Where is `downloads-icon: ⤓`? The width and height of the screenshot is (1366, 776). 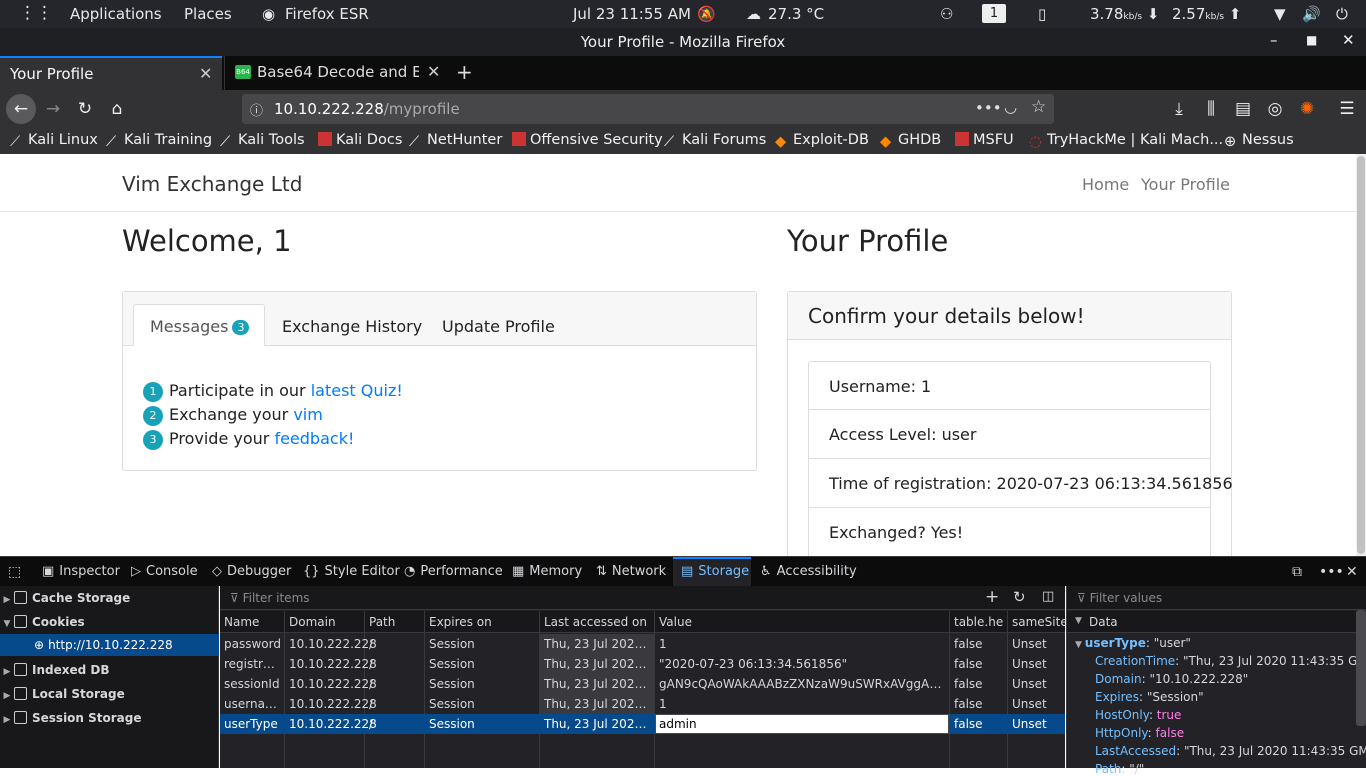
downloads-icon: ⤓ is located at coordinates (1179, 109).